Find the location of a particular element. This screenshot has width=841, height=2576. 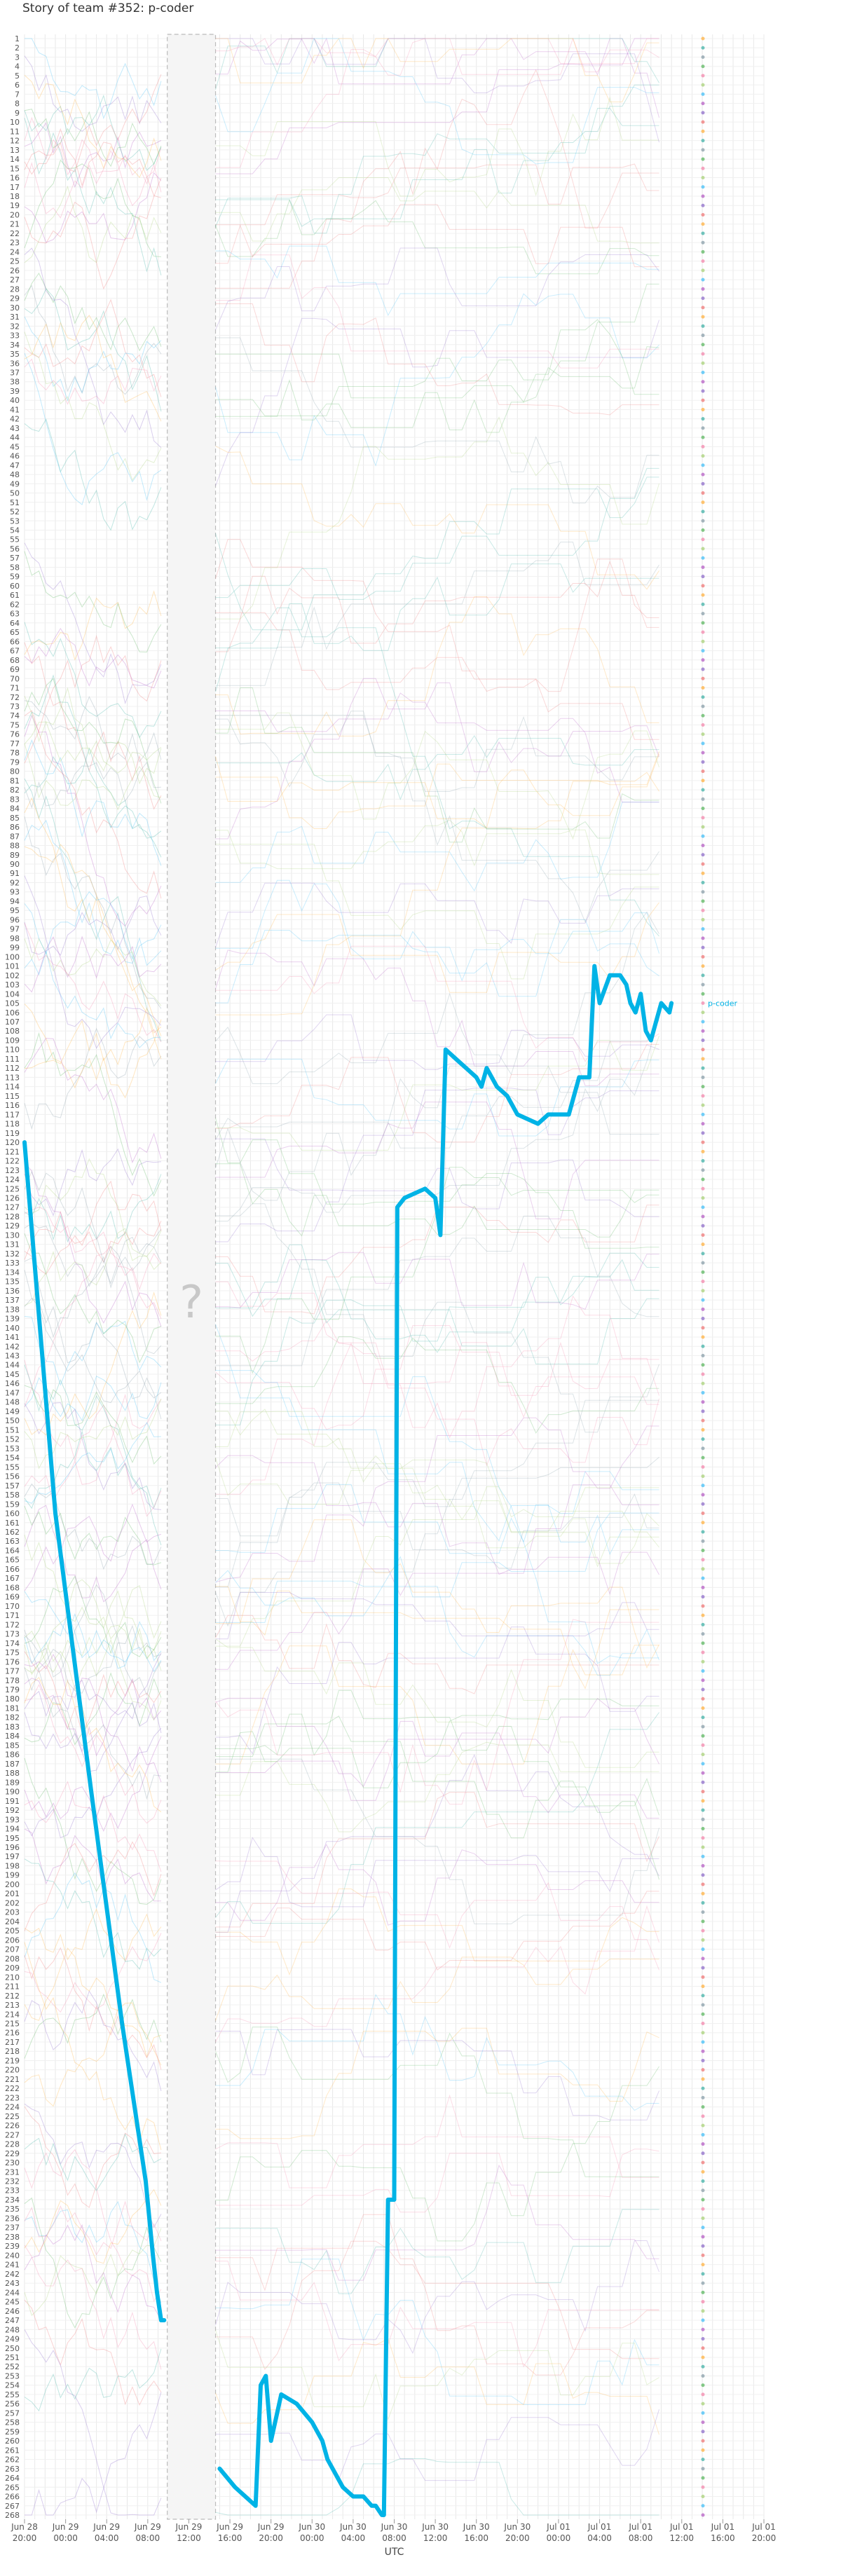

y-tick-label: 53 is located at coordinates (15, 521).